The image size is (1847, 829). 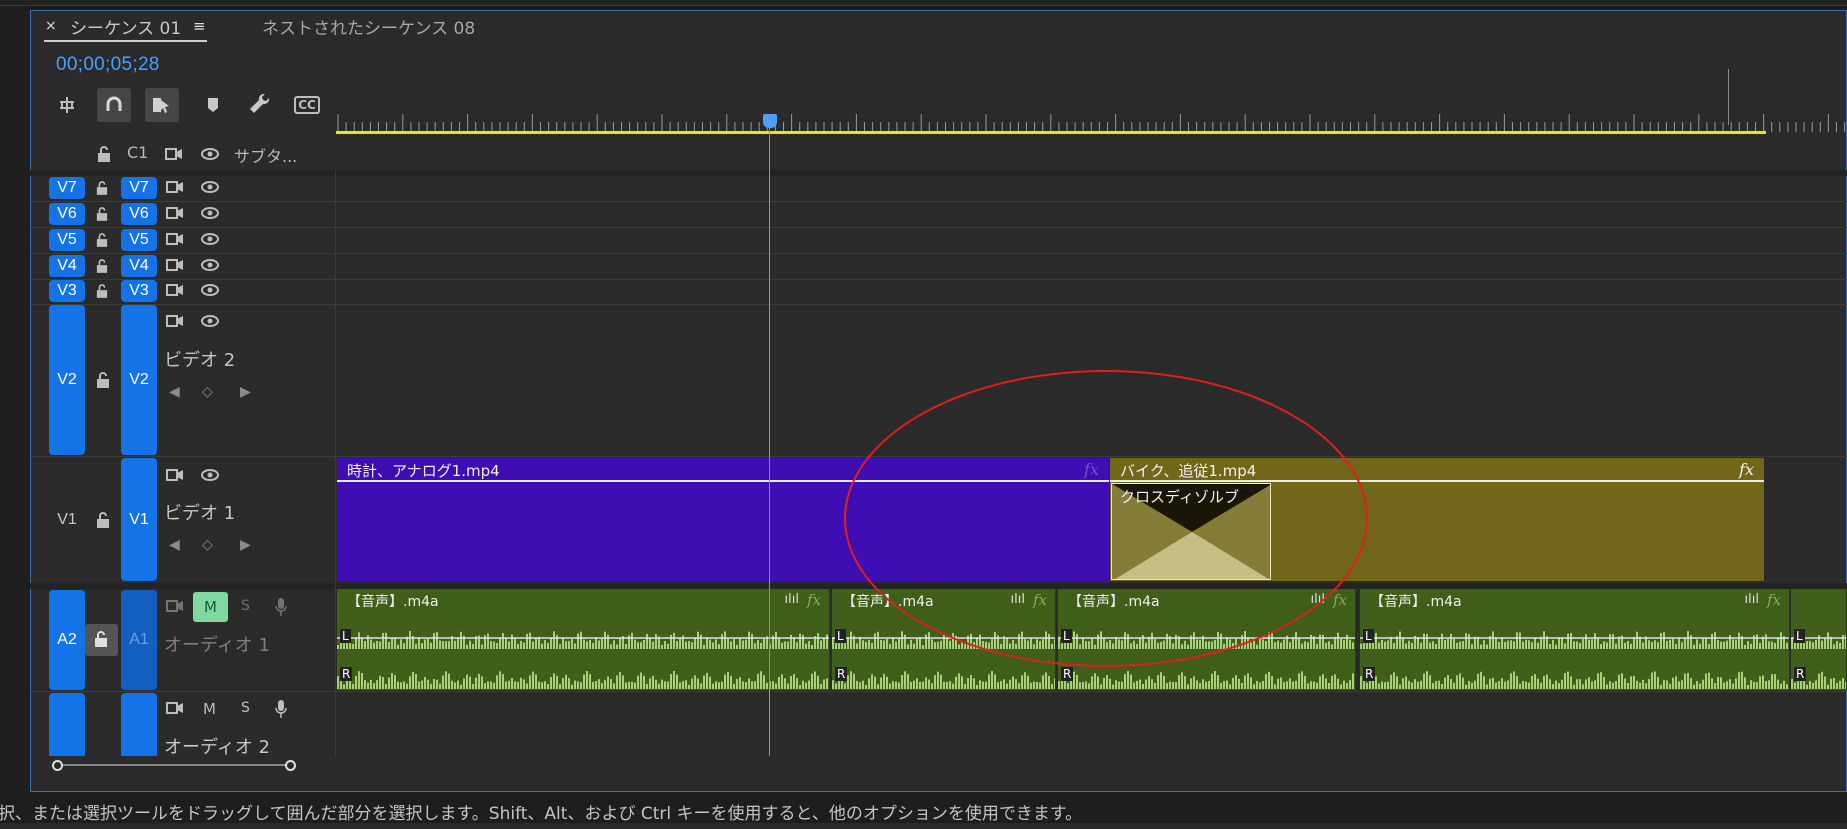 What do you see at coordinates (210, 239) in the screenshot?
I see `v5-eye-icon` at bounding box center [210, 239].